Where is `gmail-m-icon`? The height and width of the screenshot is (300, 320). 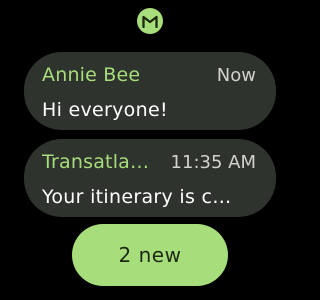
gmail-m-icon is located at coordinates (150, 21).